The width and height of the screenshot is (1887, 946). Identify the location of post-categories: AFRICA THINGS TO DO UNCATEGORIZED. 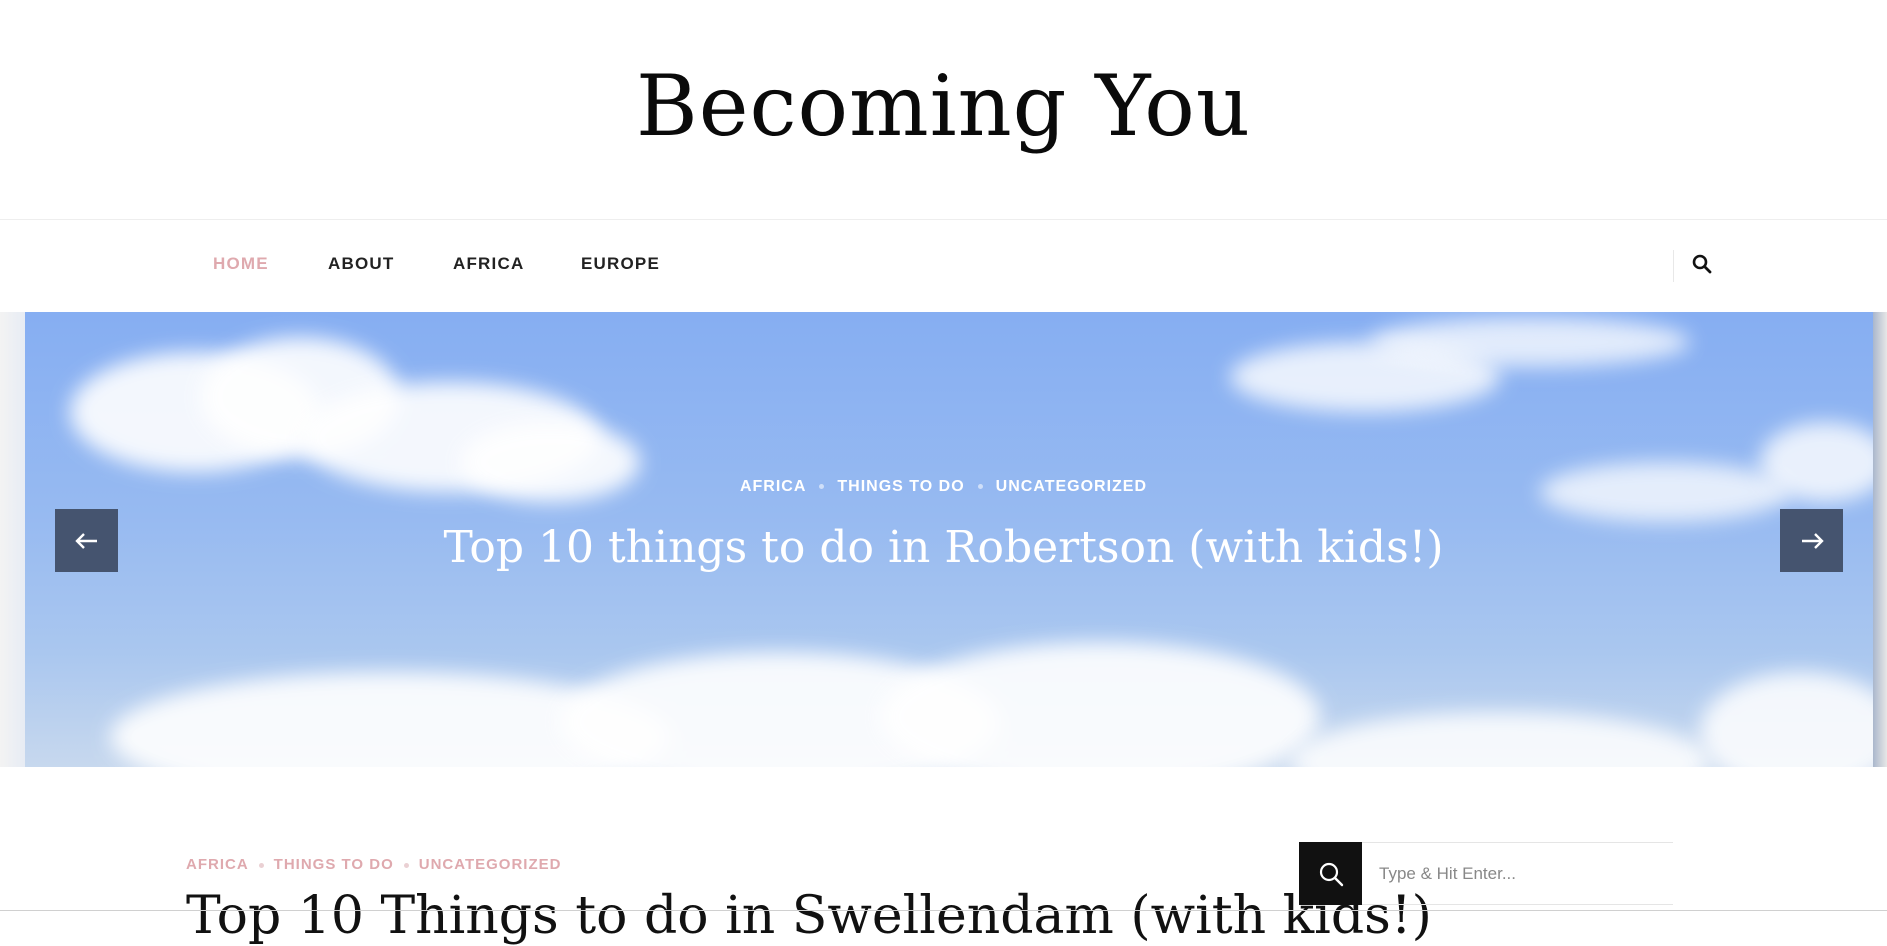
(373, 864).